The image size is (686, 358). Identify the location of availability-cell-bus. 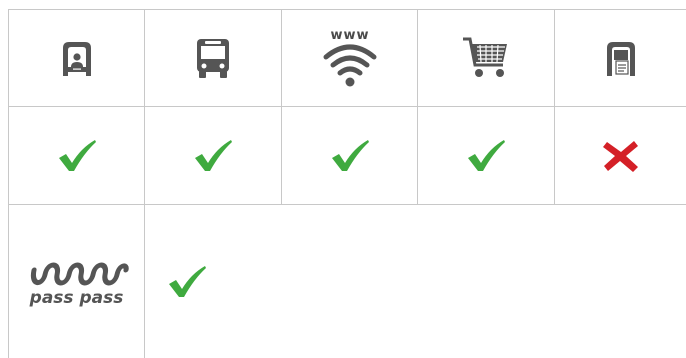
(213, 155).